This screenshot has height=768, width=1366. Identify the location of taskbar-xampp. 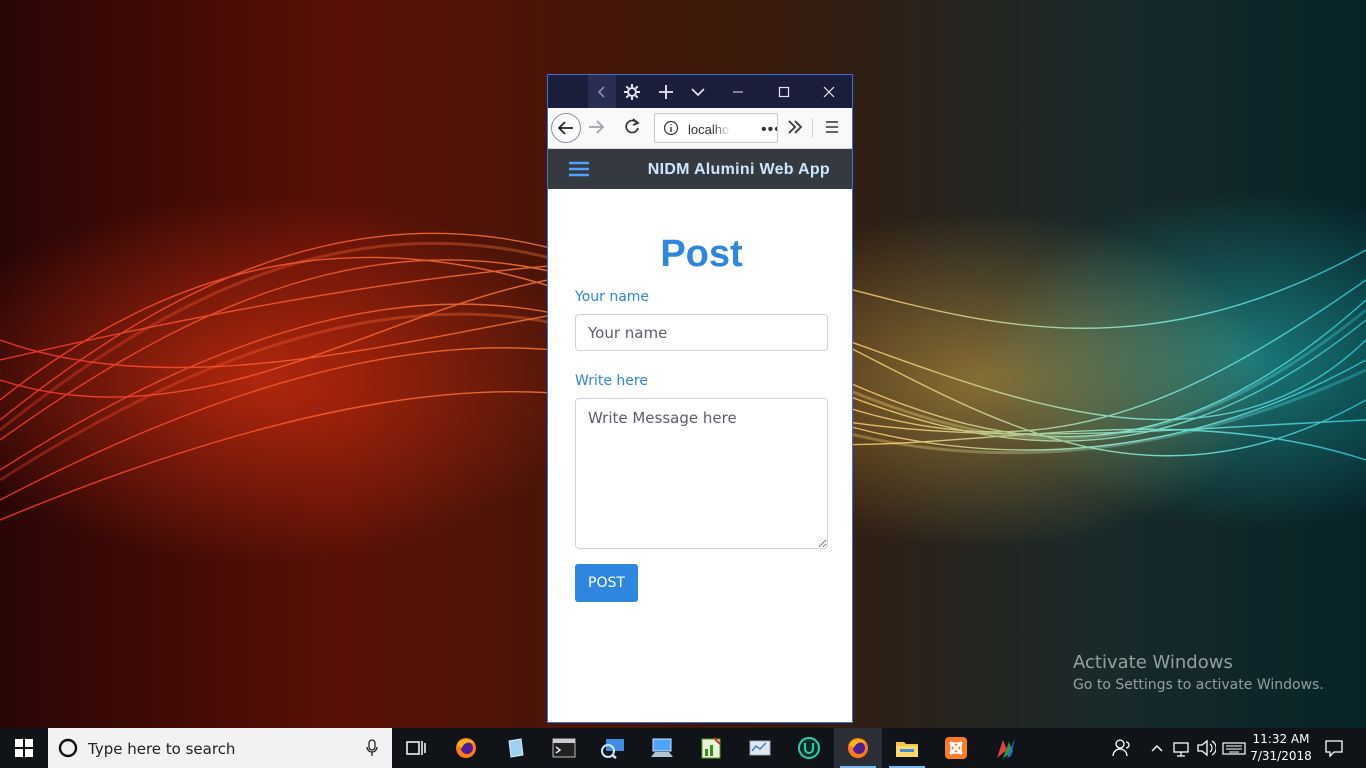
(956, 748).